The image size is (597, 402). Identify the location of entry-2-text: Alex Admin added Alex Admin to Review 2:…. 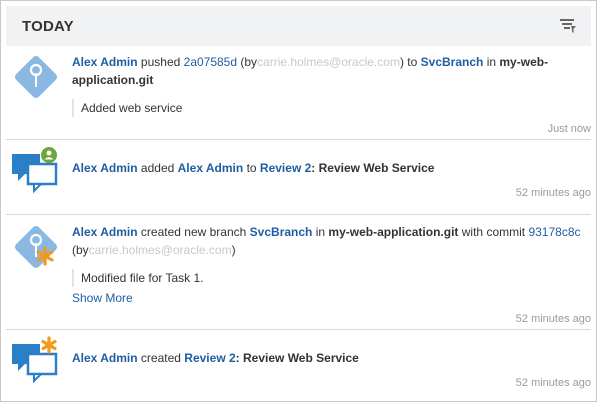
(253, 168).